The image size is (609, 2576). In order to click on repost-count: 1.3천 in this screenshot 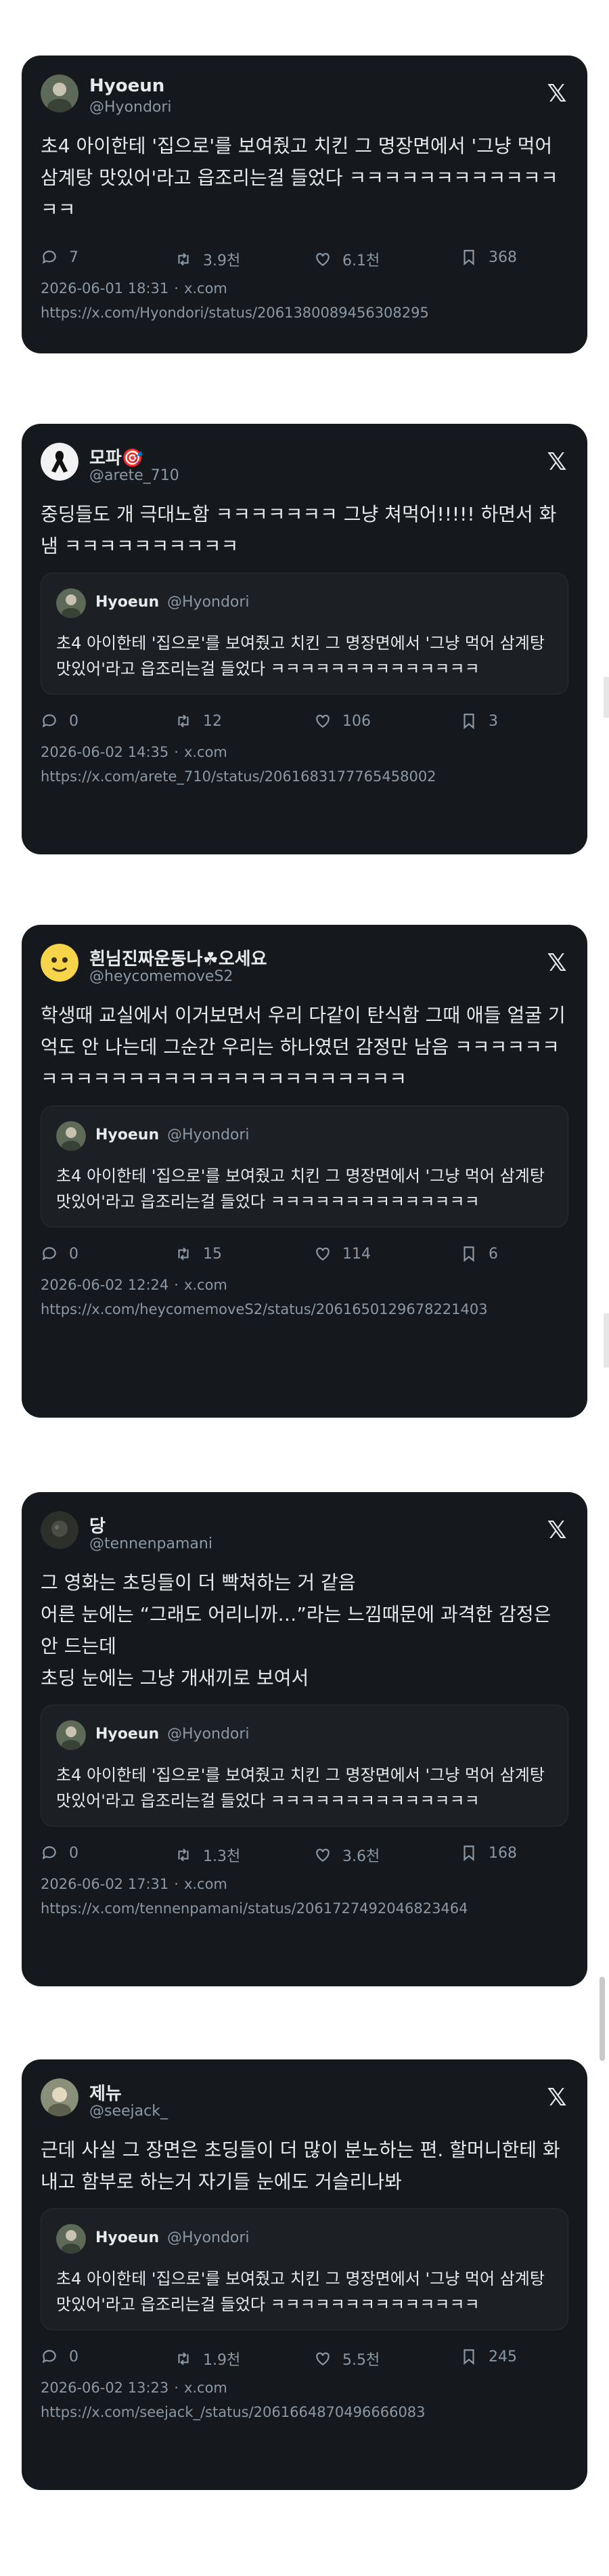, I will do `click(222, 1856)`.